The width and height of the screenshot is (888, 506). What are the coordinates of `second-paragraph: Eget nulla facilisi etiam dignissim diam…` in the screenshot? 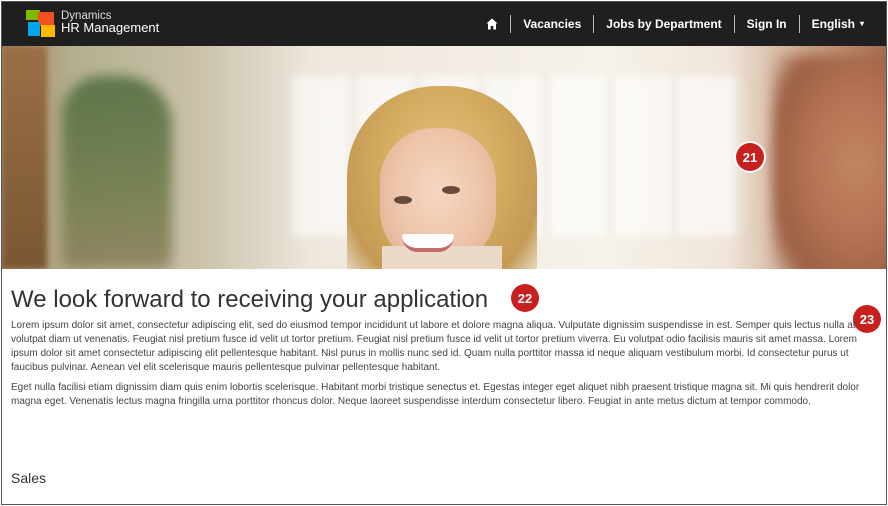 It's located at (435, 394).